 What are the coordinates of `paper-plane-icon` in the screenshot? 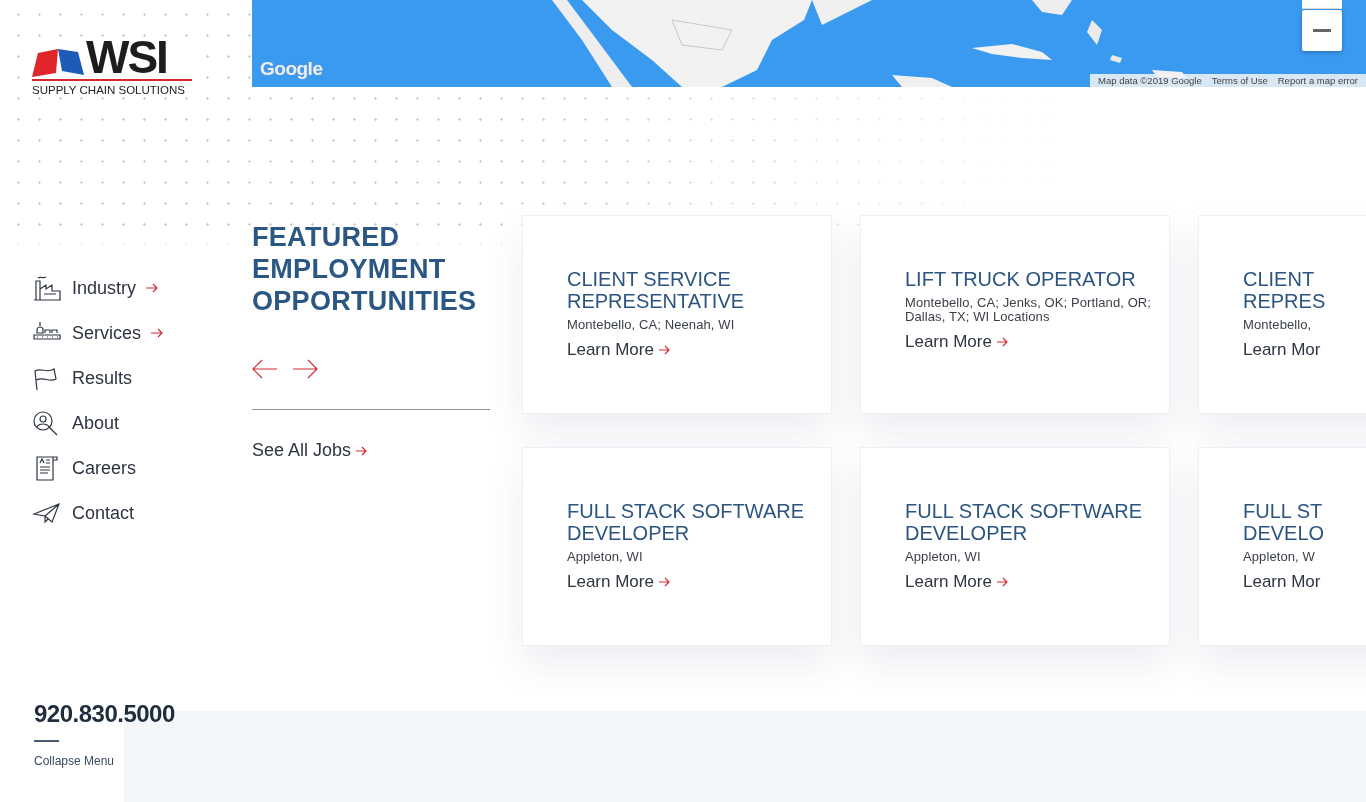 It's located at (47, 513).